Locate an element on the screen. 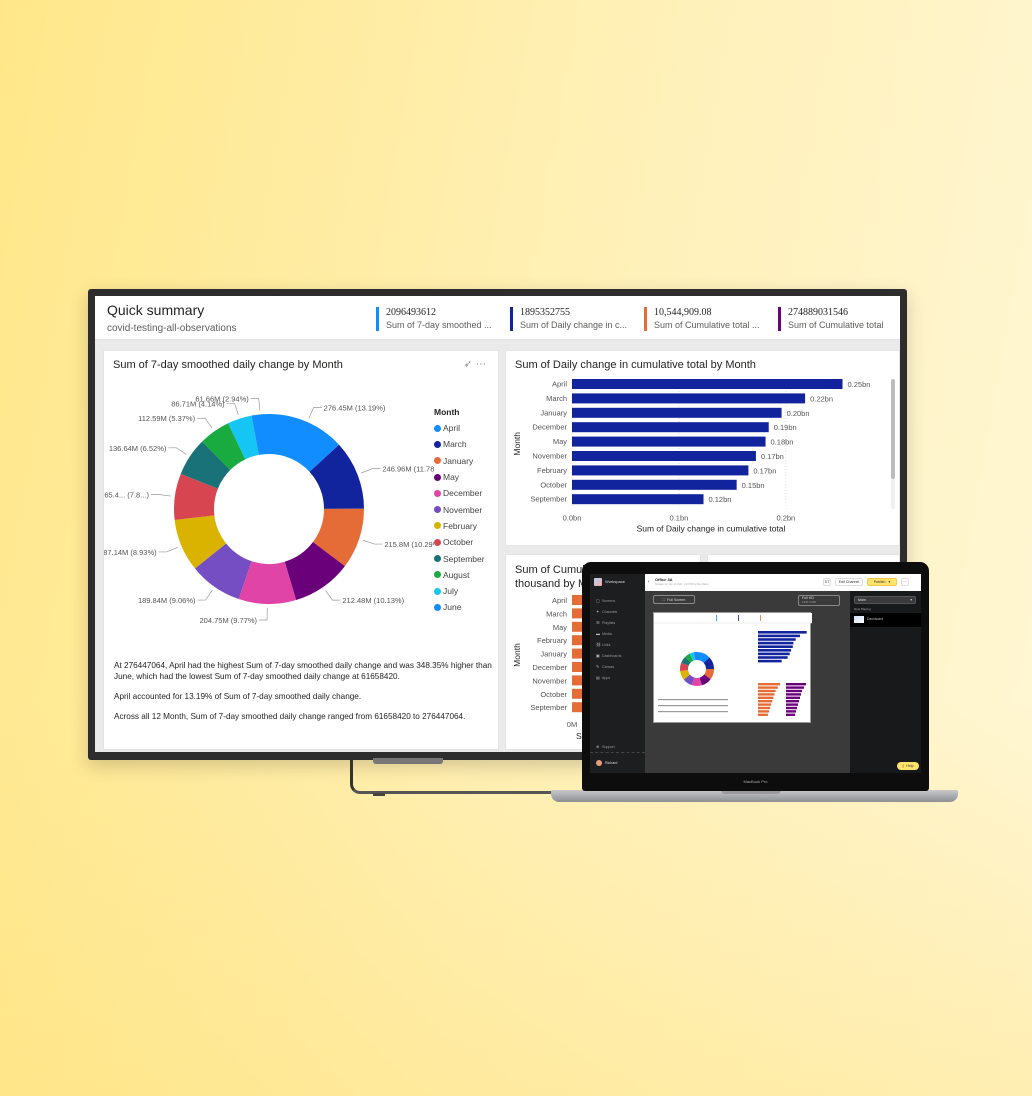 This screenshot has width=1032, height=1096. legend-item-september: September is located at coordinates (459, 558).